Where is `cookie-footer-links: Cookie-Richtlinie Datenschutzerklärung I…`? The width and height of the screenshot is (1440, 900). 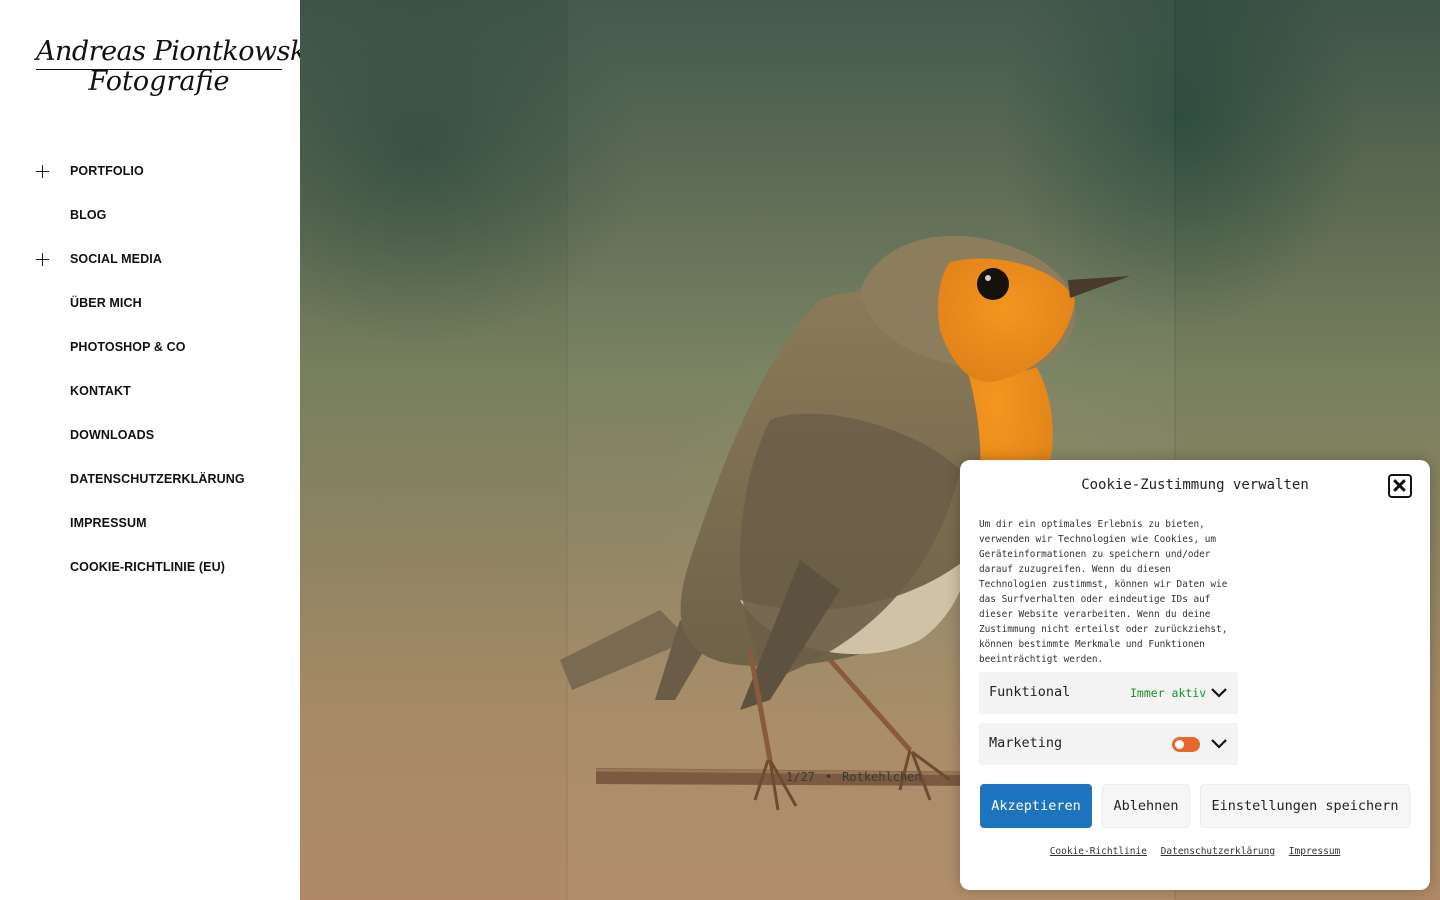 cookie-footer-links: Cookie-Richtlinie Datenschutzerklärung I… is located at coordinates (1195, 851).